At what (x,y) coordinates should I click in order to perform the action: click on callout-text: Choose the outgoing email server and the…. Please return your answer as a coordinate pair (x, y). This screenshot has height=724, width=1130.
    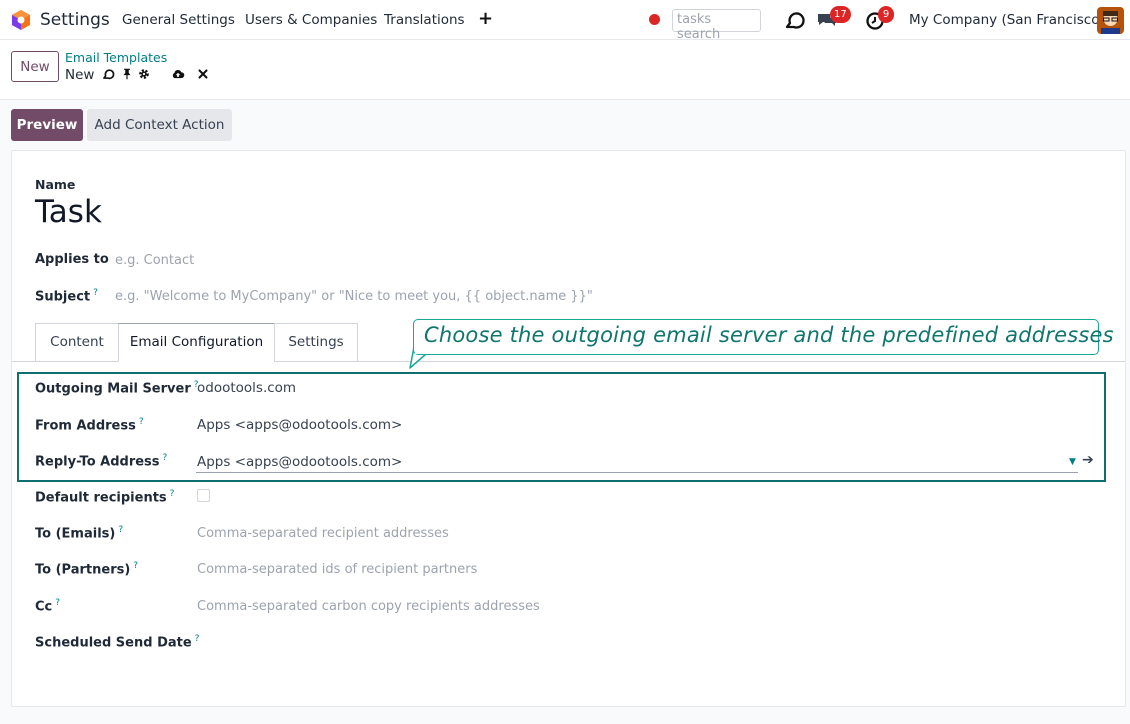
    Looking at the image, I should click on (769, 335).